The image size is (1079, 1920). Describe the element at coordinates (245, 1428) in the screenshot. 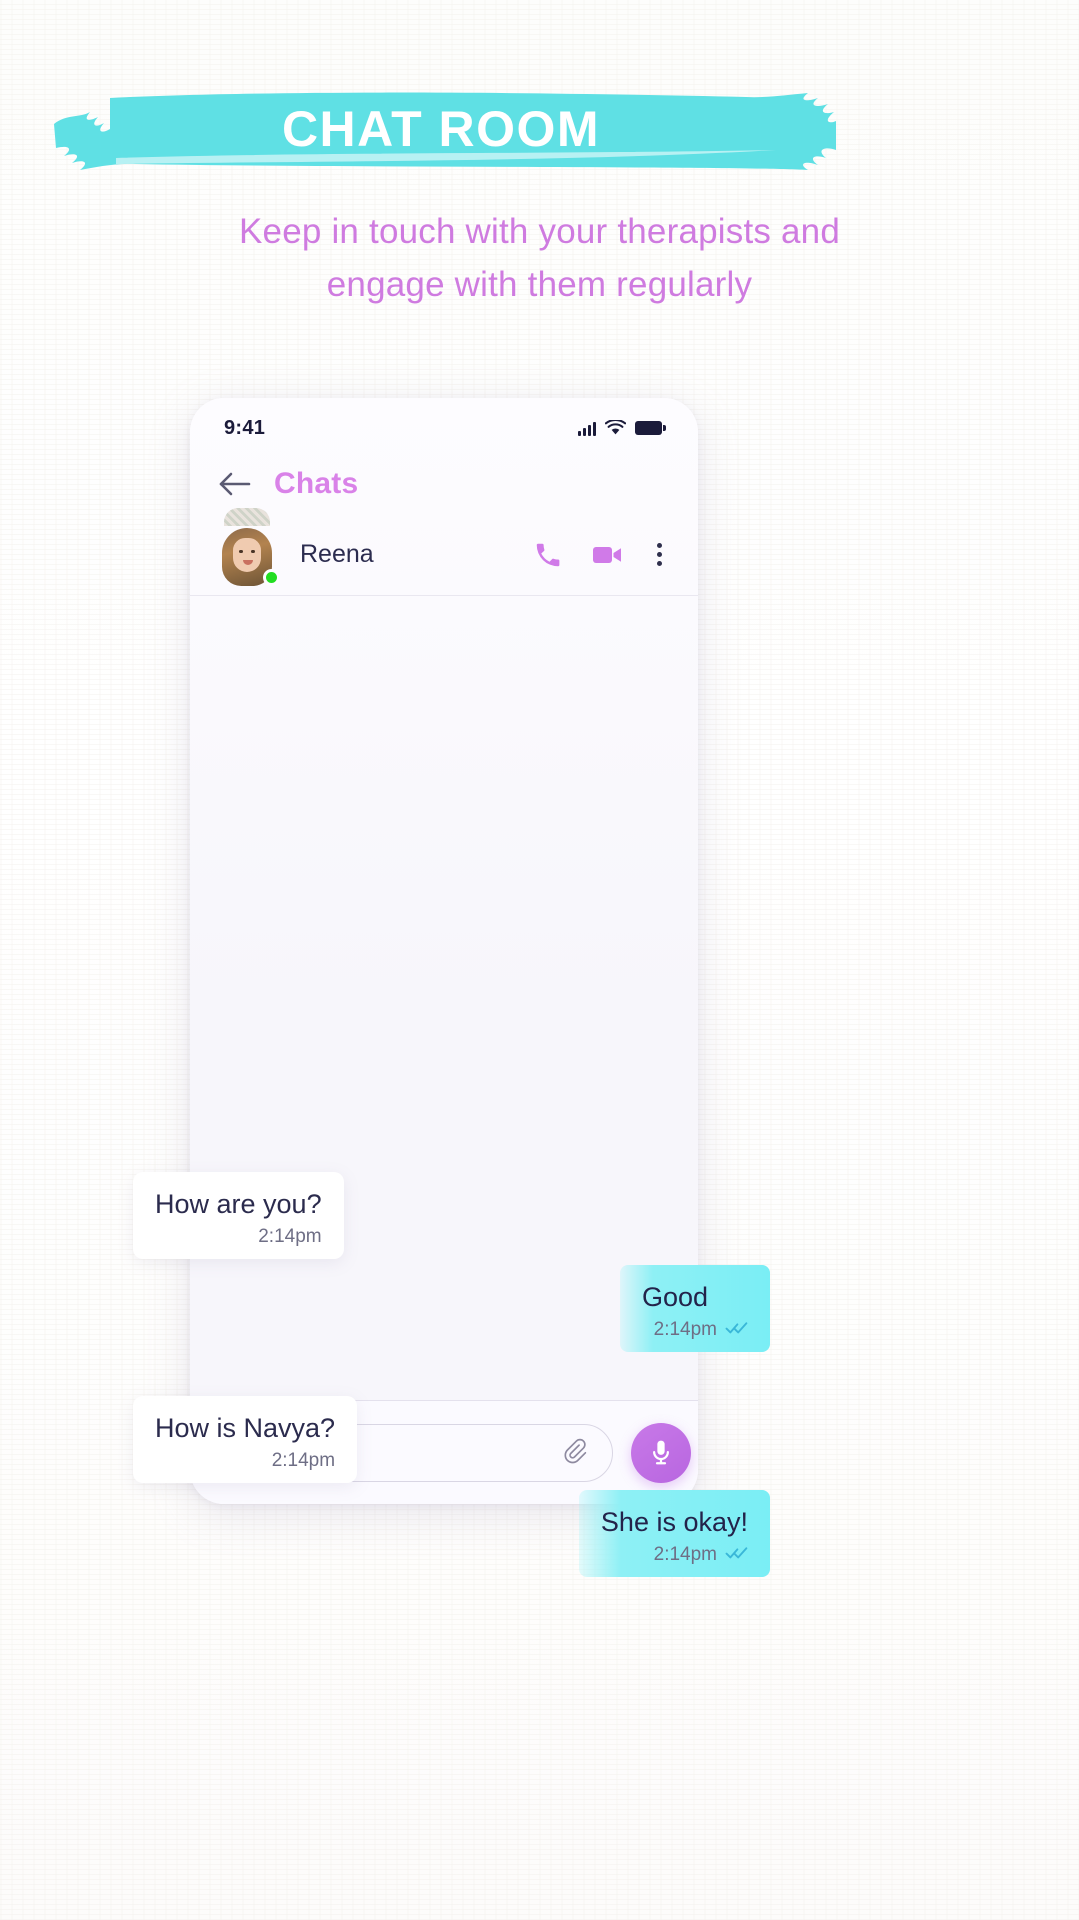

I see `message-text: How is Navya?` at that location.